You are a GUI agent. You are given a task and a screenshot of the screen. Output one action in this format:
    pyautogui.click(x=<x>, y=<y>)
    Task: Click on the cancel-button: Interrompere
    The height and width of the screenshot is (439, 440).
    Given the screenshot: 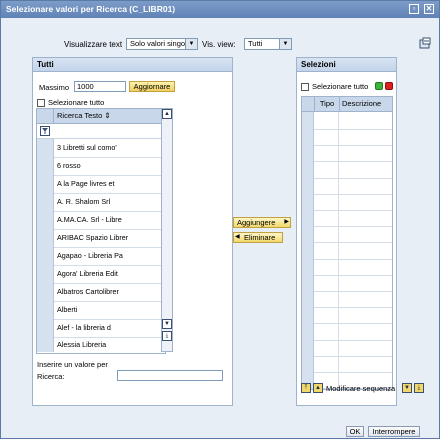 What is the action you would take?
    pyautogui.click(x=394, y=431)
    